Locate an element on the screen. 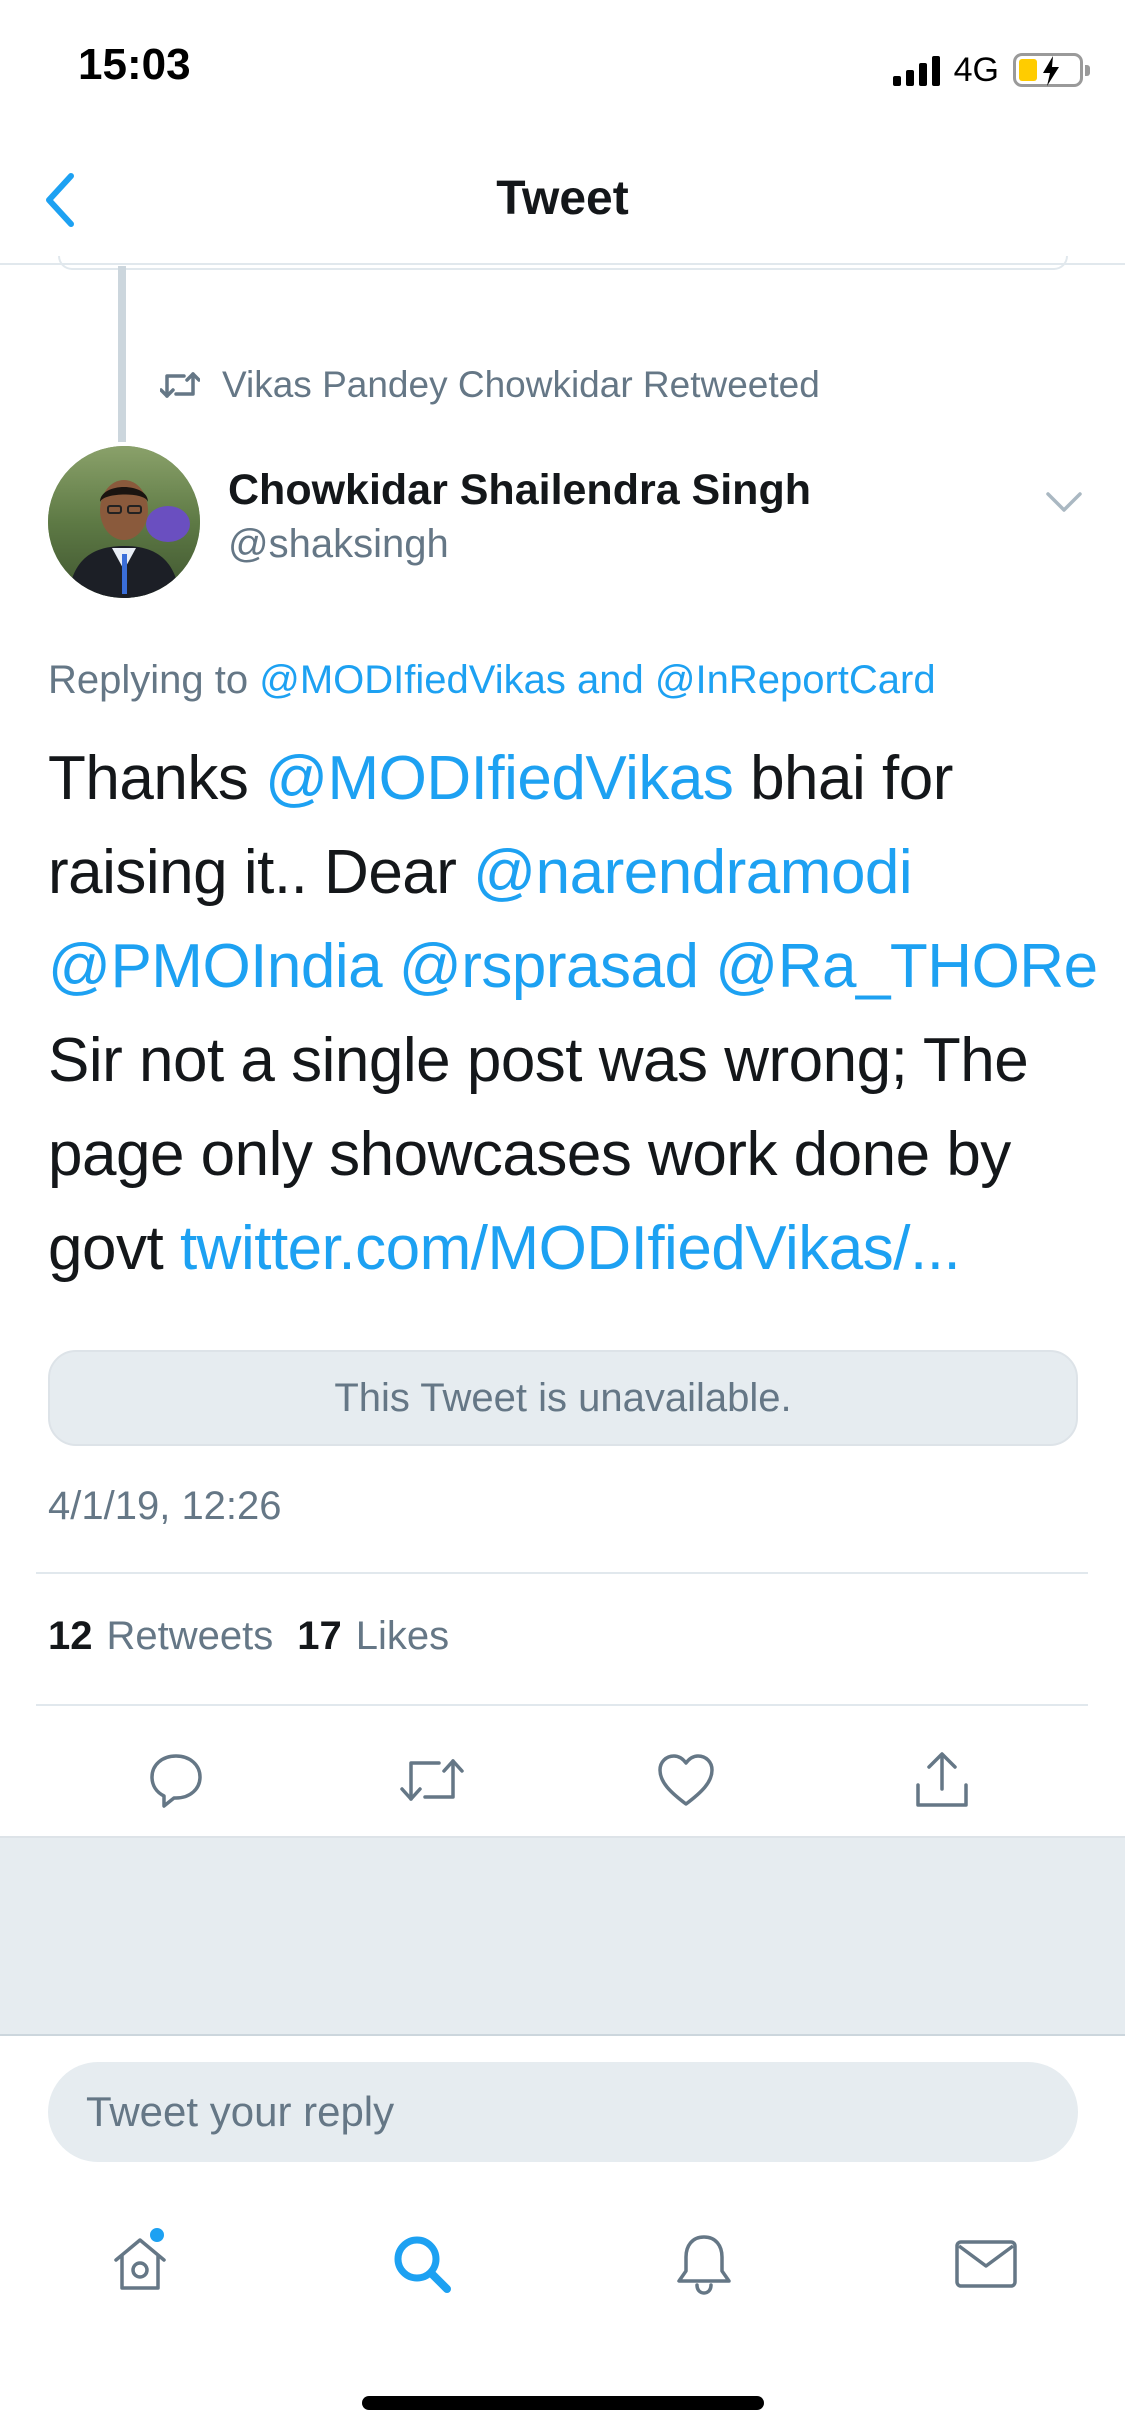 This screenshot has width=1125, height=2436. reply-button is located at coordinates (176, 1780).